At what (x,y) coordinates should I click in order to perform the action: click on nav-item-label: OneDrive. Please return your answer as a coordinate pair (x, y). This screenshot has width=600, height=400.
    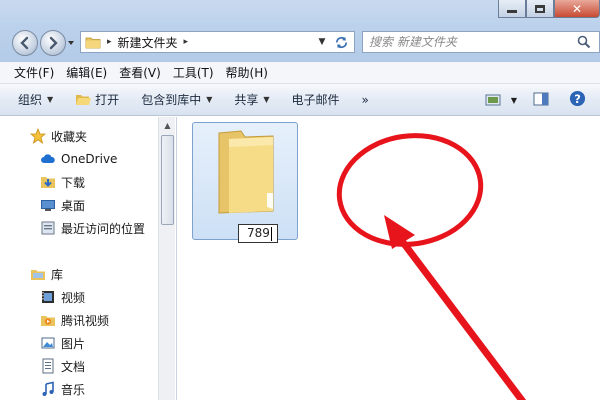
    Looking at the image, I should click on (89, 159).